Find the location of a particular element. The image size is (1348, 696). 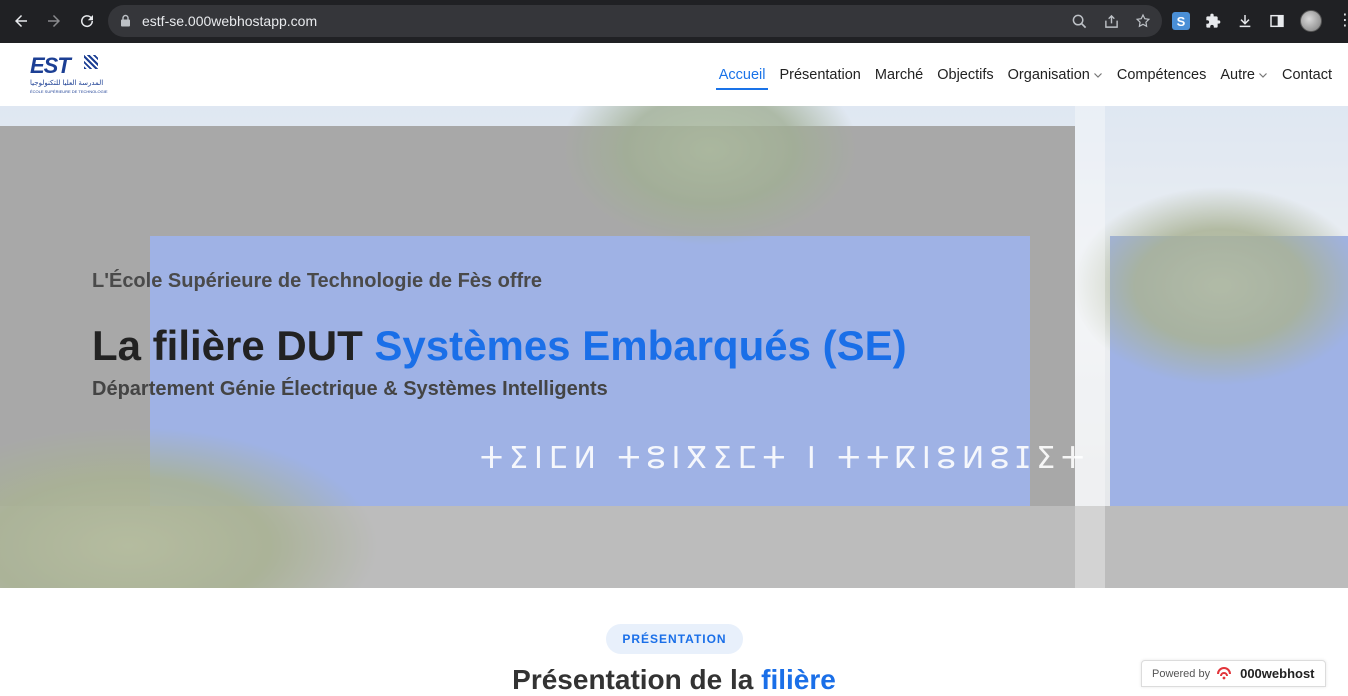

more-options-icon: ⋮ is located at coordinates (1342, 21).